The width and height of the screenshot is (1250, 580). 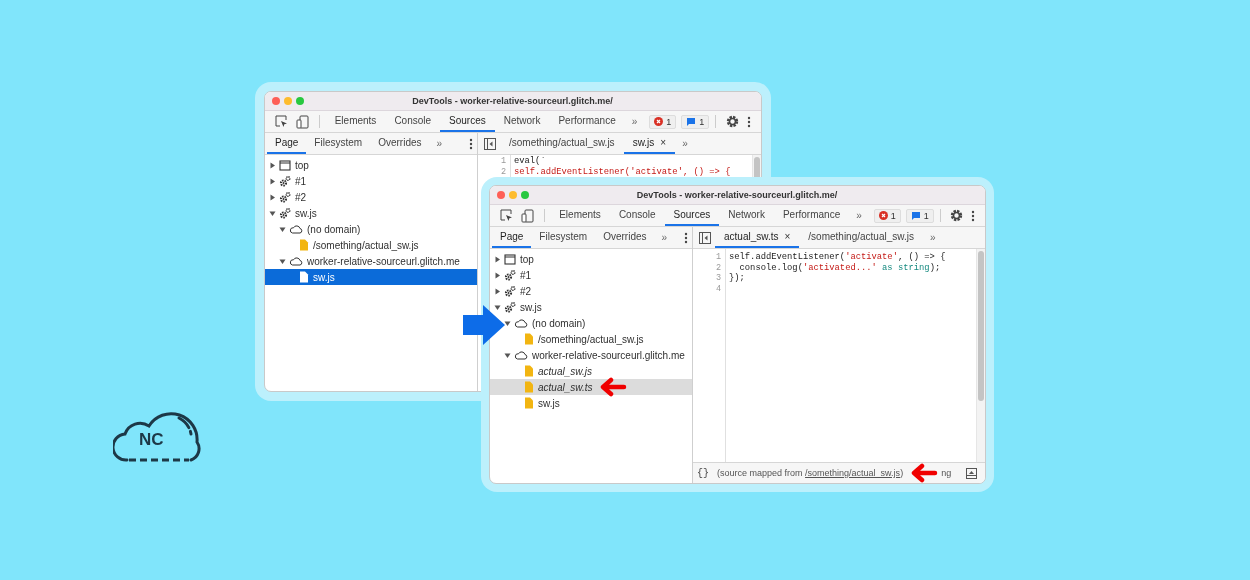 I want to click on tree-item: actual_sw.js, so click(x=591, y=371).